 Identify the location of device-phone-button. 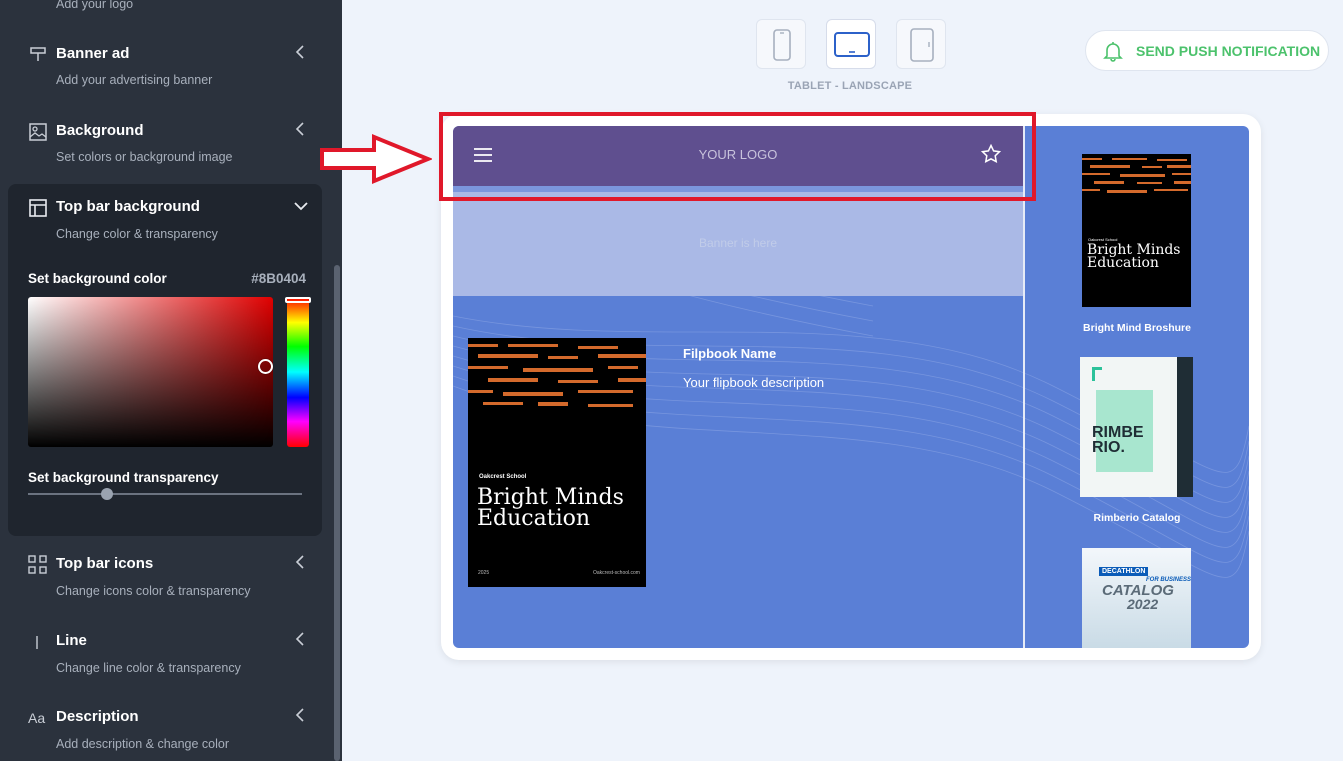
(781, 44).